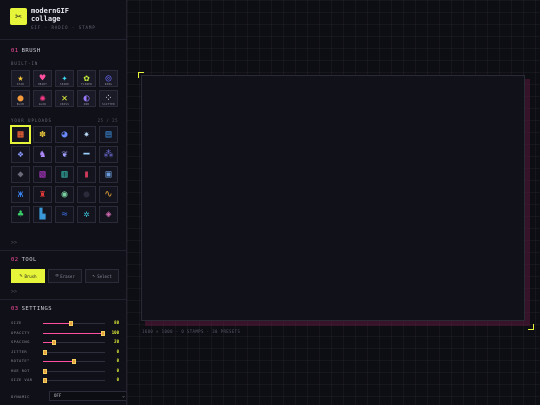 Image resolution: width=540 pixels, height=405 pixels. I want to click on gem-image-icon: ◈, so click(108, 214).